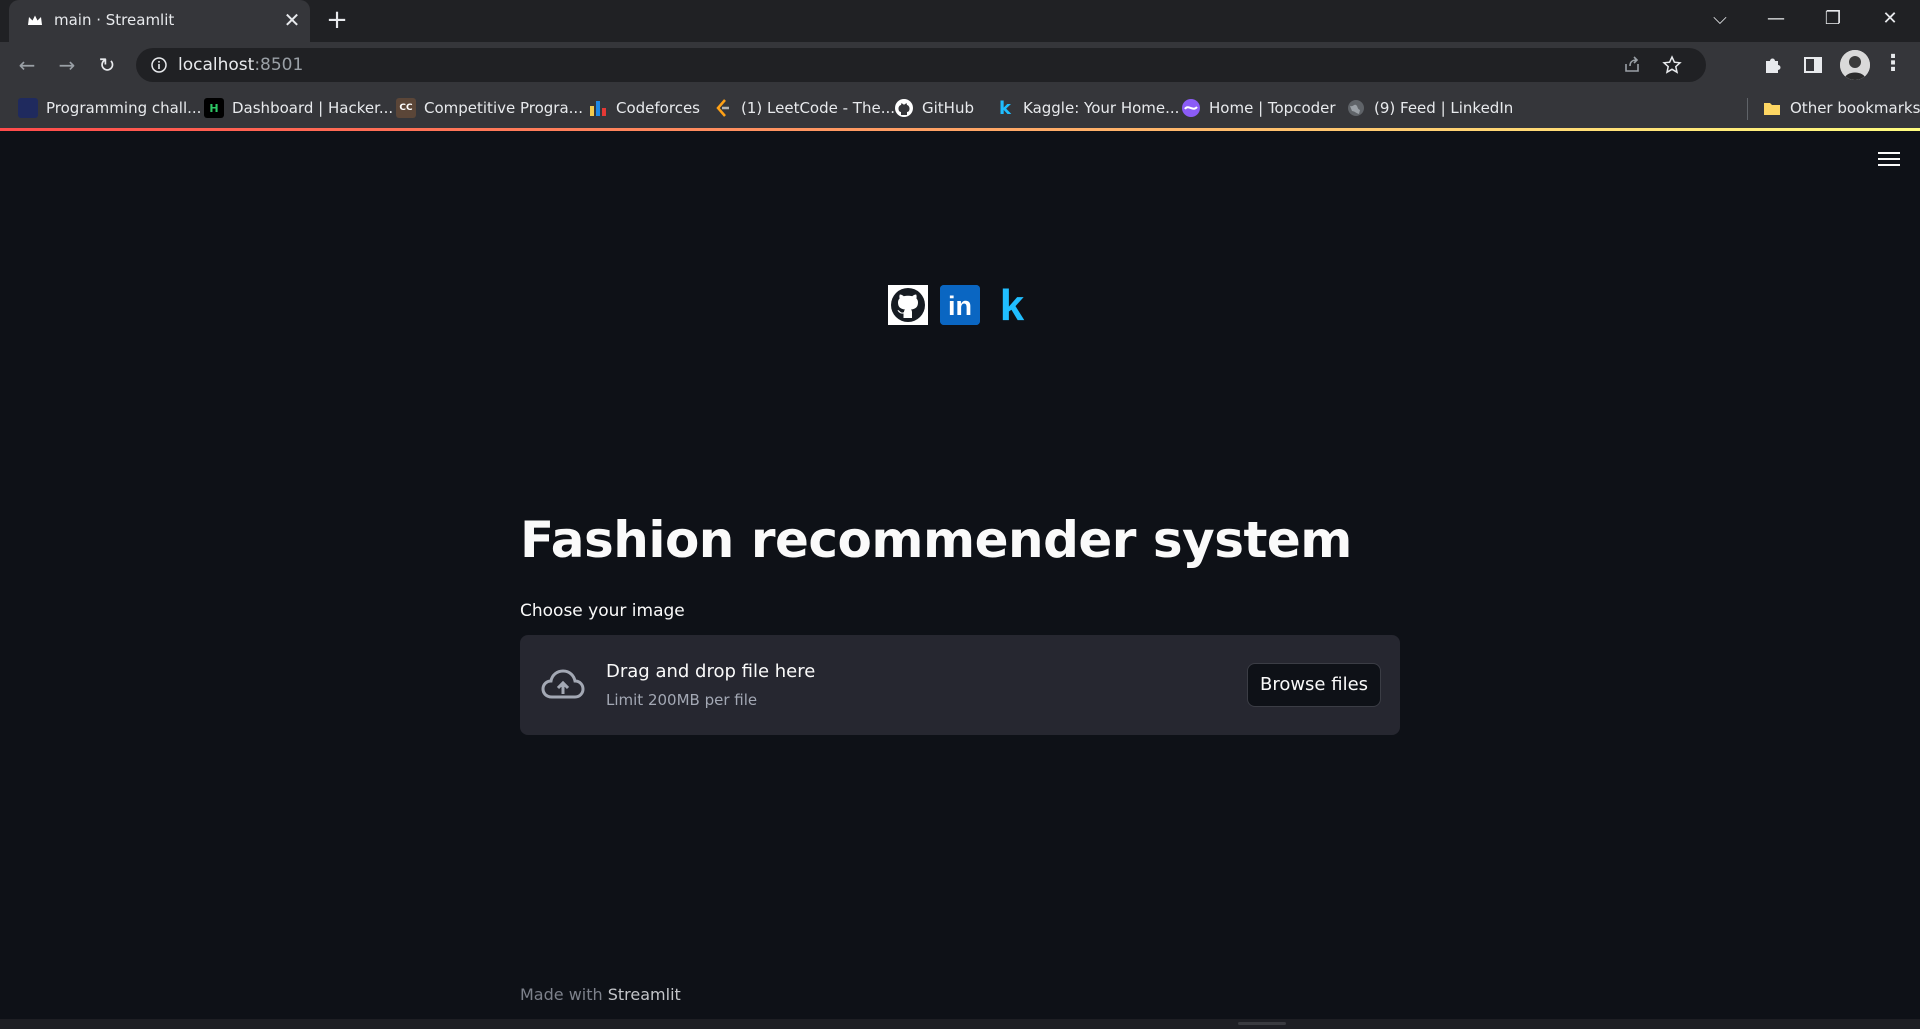 The image size is (1920, 1029). I want to click on kaggle-link-icon: k, so click(1012, 305).